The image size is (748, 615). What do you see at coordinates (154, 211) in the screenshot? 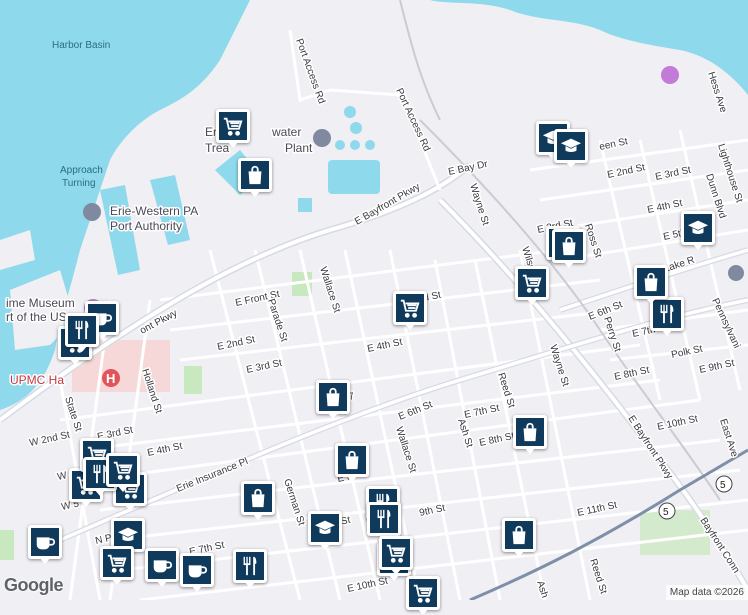
I see `port-authority-label: Erie-Western PA` at bounding box center [154, 211].